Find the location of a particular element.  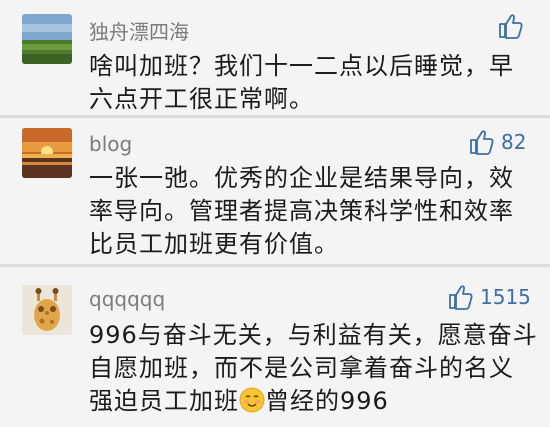

giraffe-avatar-image is located at coordinates (47, 310).